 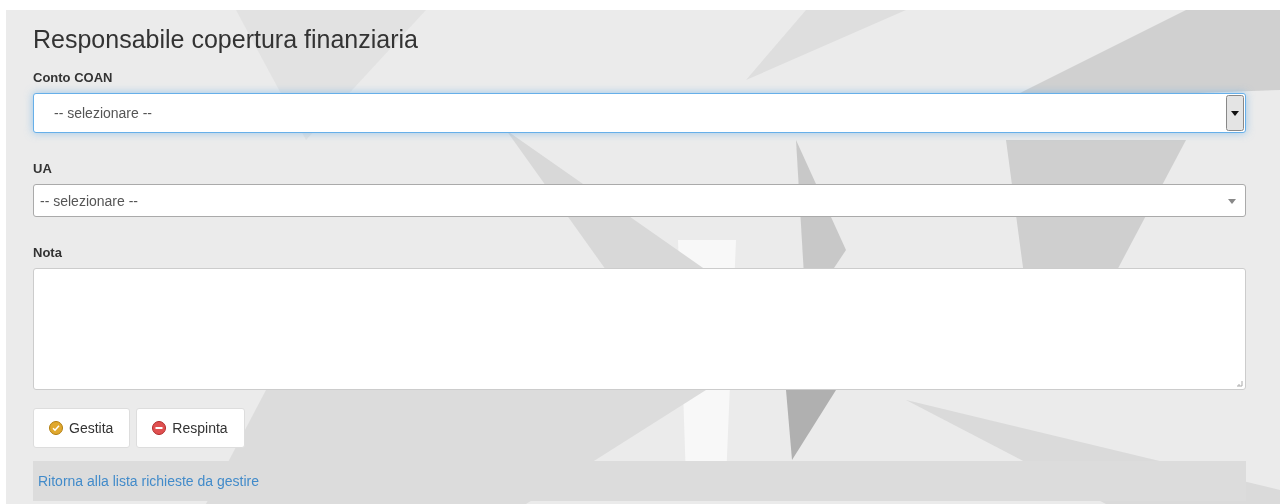 What do you see at coordinates (190, 428) in the screenshot?
I see `reject-button: Respinta` at bounding box center [190, 428].